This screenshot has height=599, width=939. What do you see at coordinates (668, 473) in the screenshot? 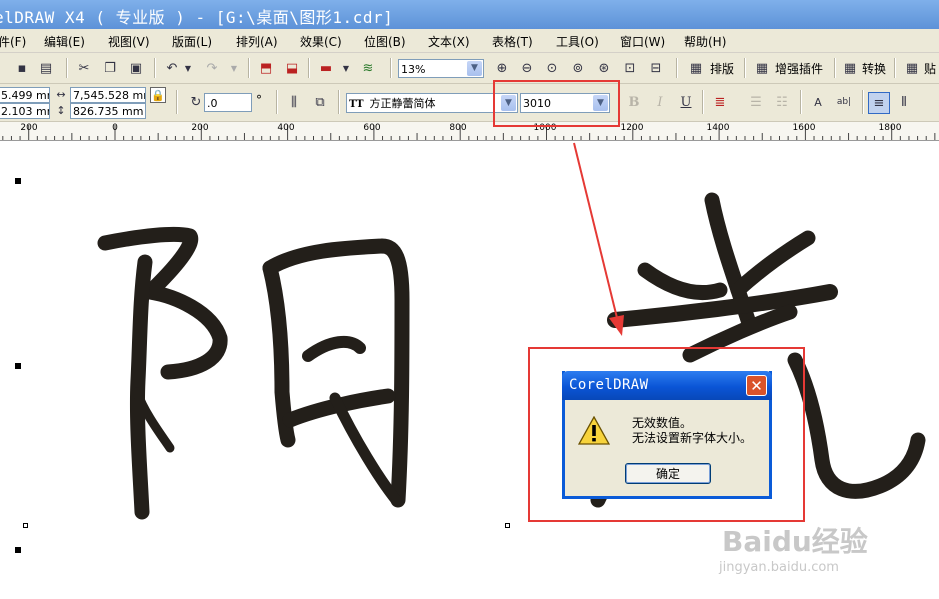
I see `ok-button: 确定` at bounding box center [668, 473].